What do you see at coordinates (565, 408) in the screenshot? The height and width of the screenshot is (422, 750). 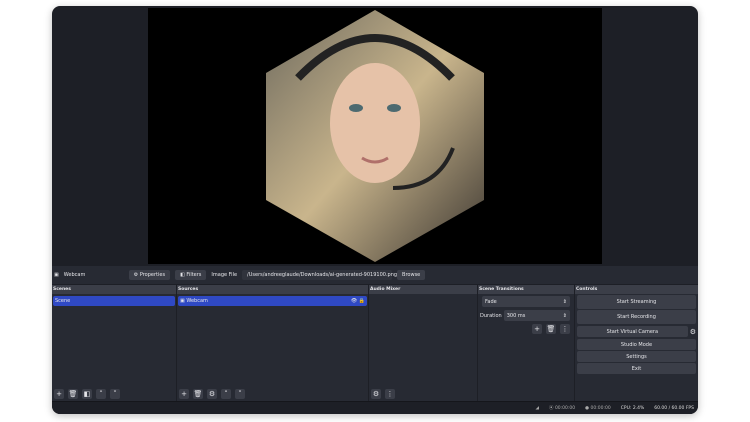 I see `stream-time: 00:00:00` at bounding box center [565, 408].